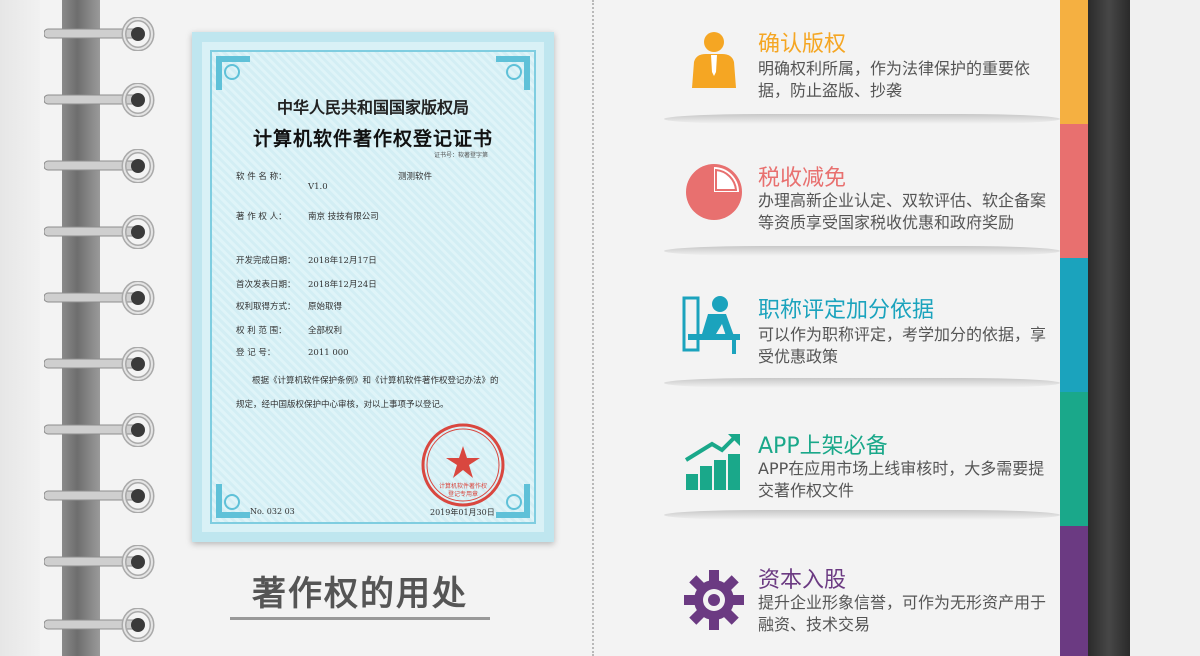  I want to click on cert-row-label: 登 记 号：, so click(256, 353).